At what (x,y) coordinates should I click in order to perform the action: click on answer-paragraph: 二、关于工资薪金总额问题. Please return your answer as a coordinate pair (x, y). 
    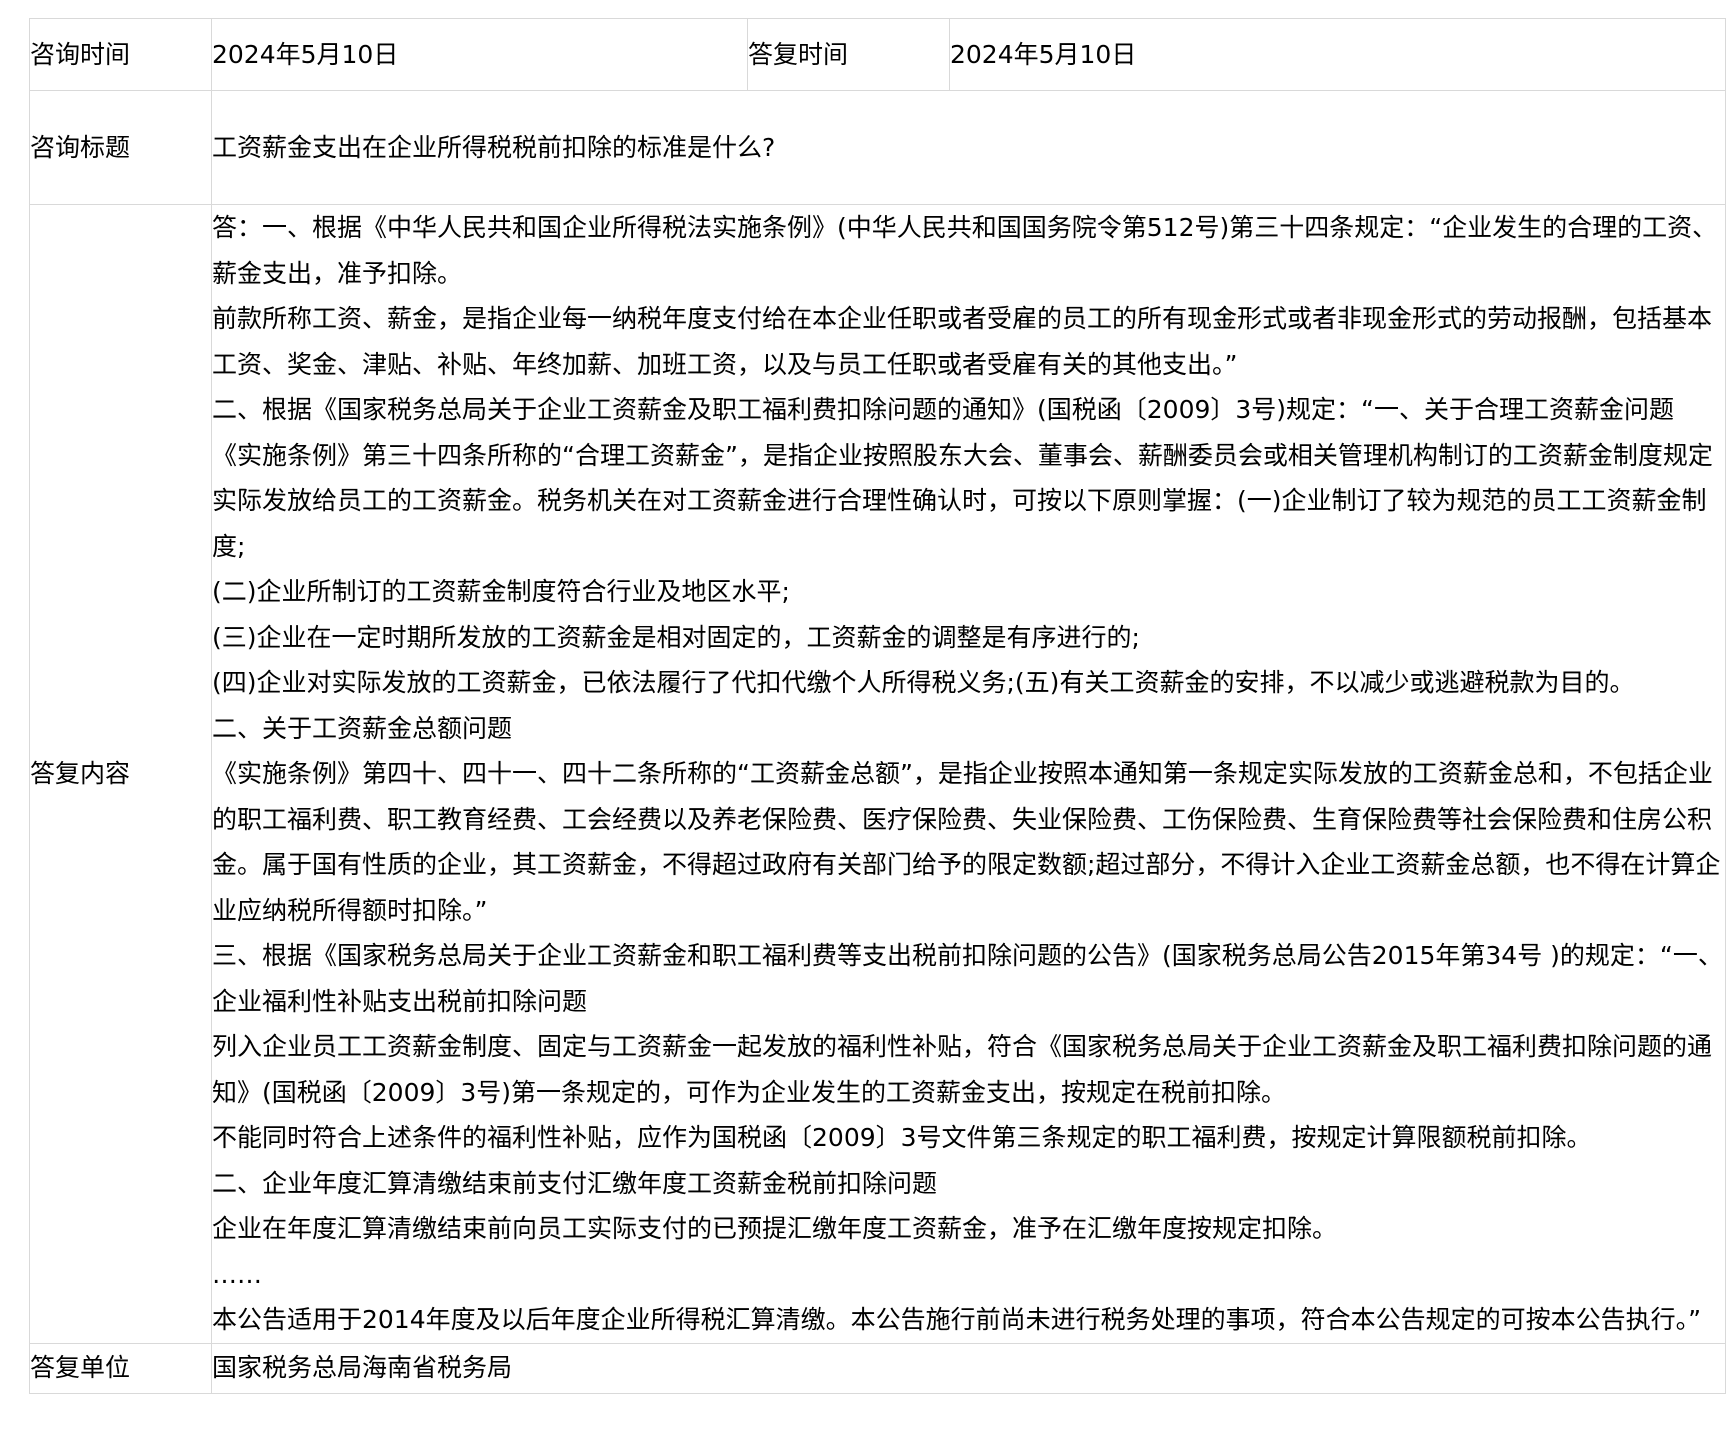
    Looking at the image, I should click on (362, 728).